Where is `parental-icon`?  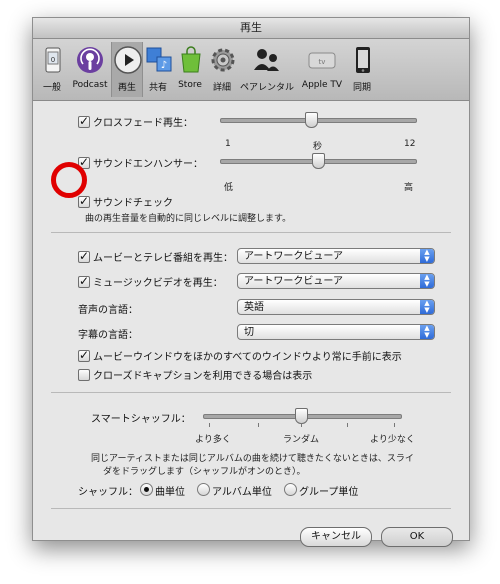 parental-icon is located at coordinates (266, 60).